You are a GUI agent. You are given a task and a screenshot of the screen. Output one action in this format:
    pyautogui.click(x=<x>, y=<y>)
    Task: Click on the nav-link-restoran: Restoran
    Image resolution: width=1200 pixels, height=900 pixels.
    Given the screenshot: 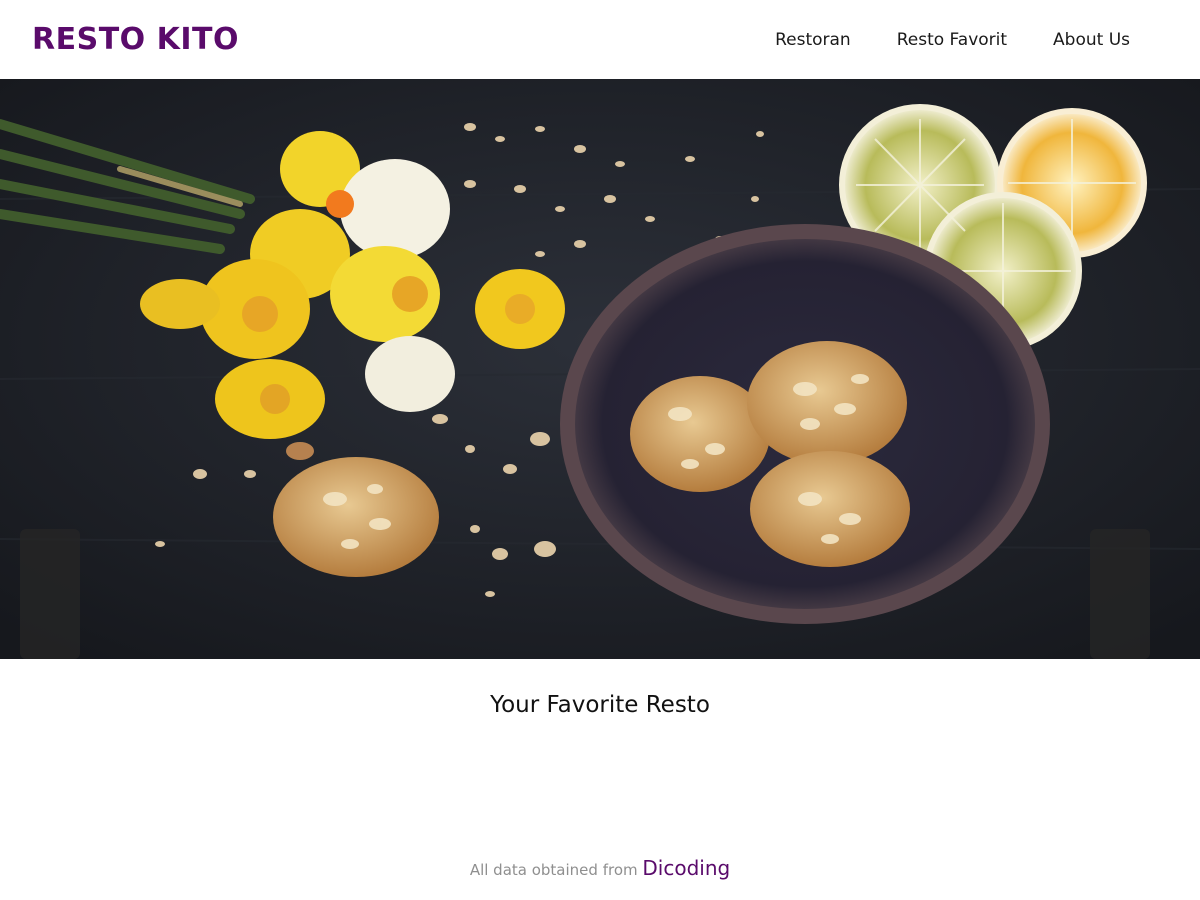 What is the action you would take?
    pyautogui.click(x=813, y=40)
    